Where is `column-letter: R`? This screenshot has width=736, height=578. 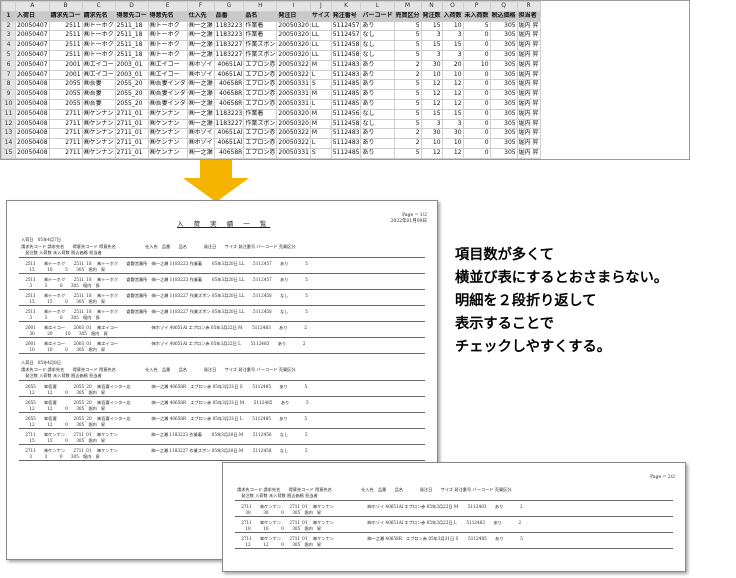
column-letter: R is located at coordinates (528, 6).